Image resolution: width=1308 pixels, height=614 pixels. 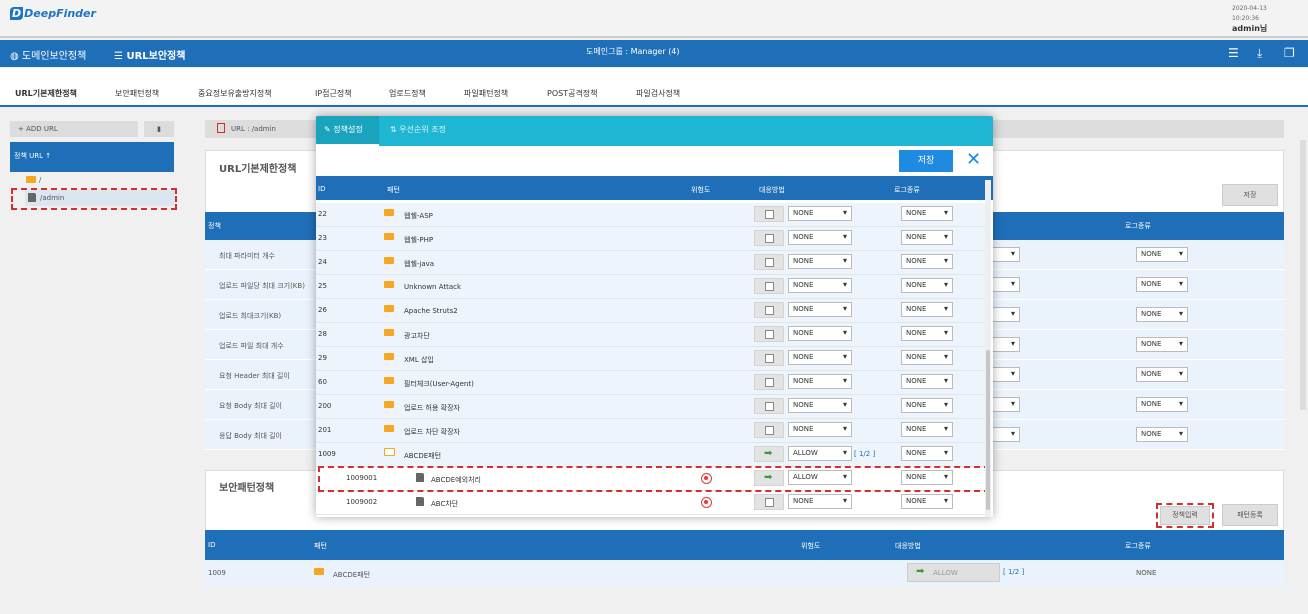 I want to click on pattern-register-button: 패턴등록, so click(x=1250, y=515).